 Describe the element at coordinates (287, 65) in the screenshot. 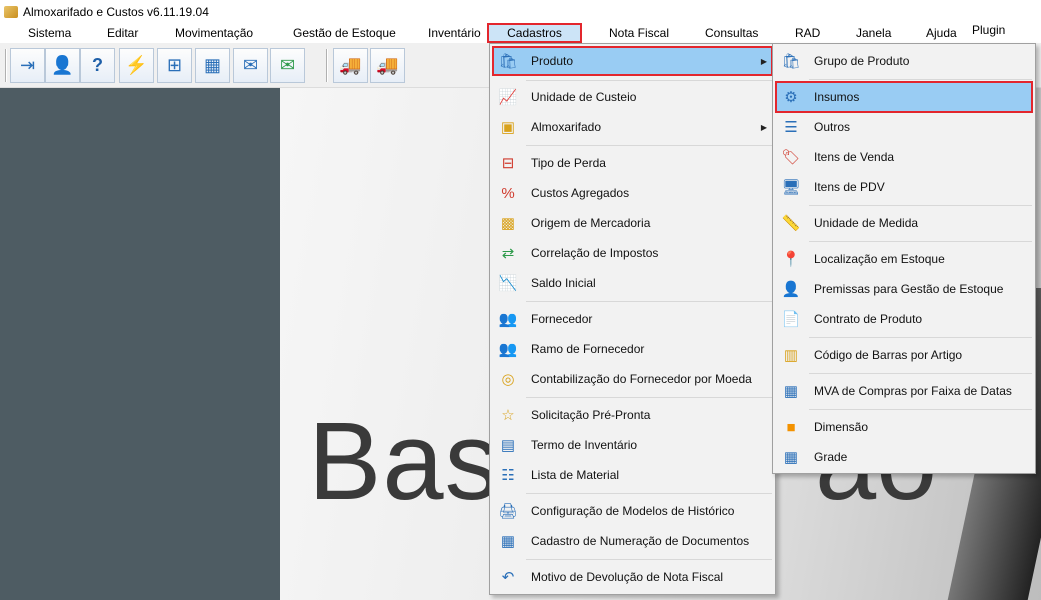

I see `envelope-send-icon: ✉` at that location.